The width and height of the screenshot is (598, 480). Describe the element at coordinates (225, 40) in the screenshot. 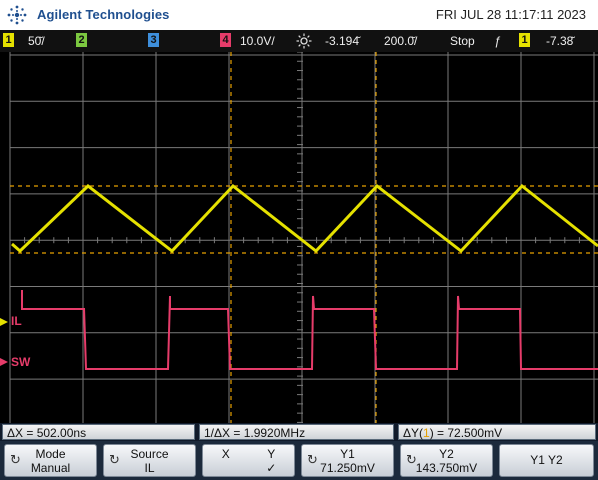

I see `channel-4-indicator: 4` at that location.